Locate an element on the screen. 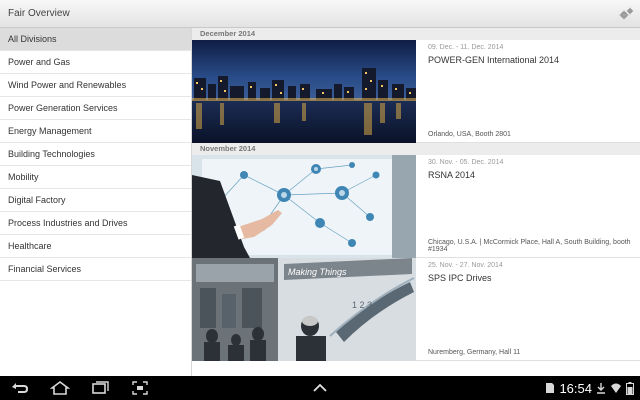  sd-card-icon is located at coordinates (550, 388).